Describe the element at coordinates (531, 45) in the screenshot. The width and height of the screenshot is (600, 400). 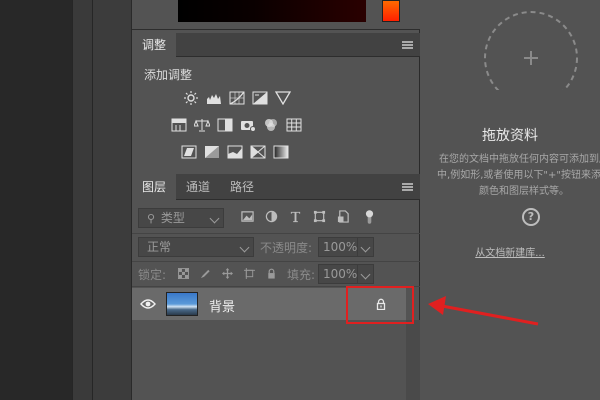
I see `add-to-library-icon` at that location.